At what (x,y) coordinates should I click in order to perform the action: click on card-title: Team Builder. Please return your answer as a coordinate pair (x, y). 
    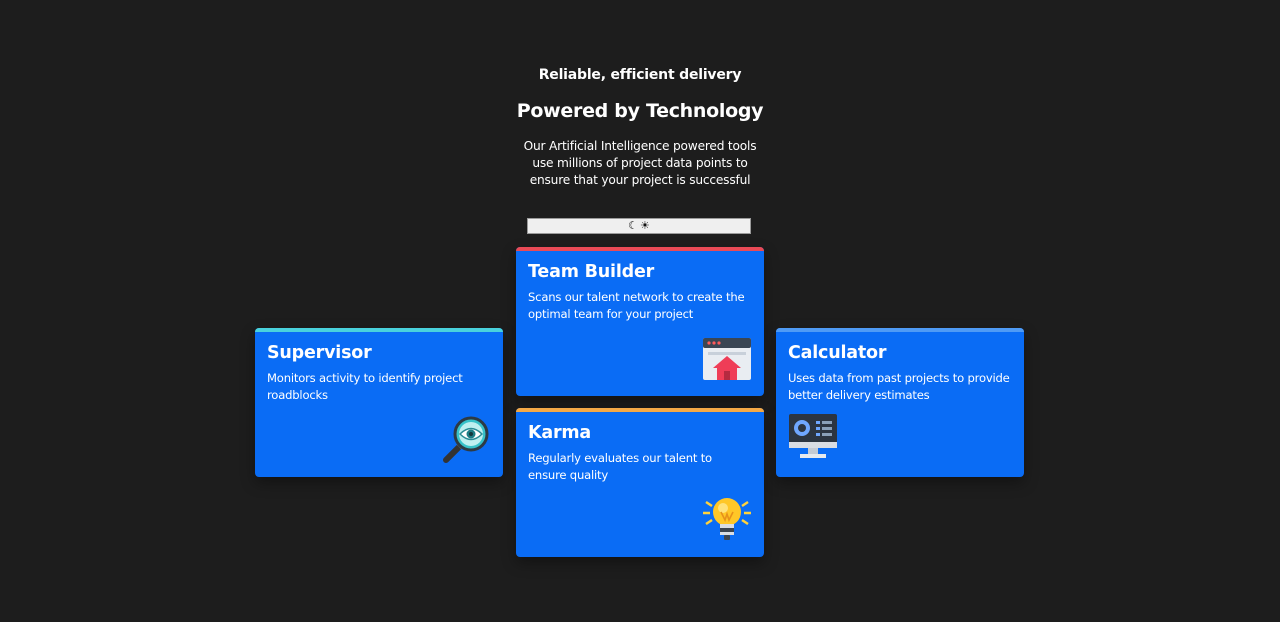
    Looking at the image, I should click on (591, 272).